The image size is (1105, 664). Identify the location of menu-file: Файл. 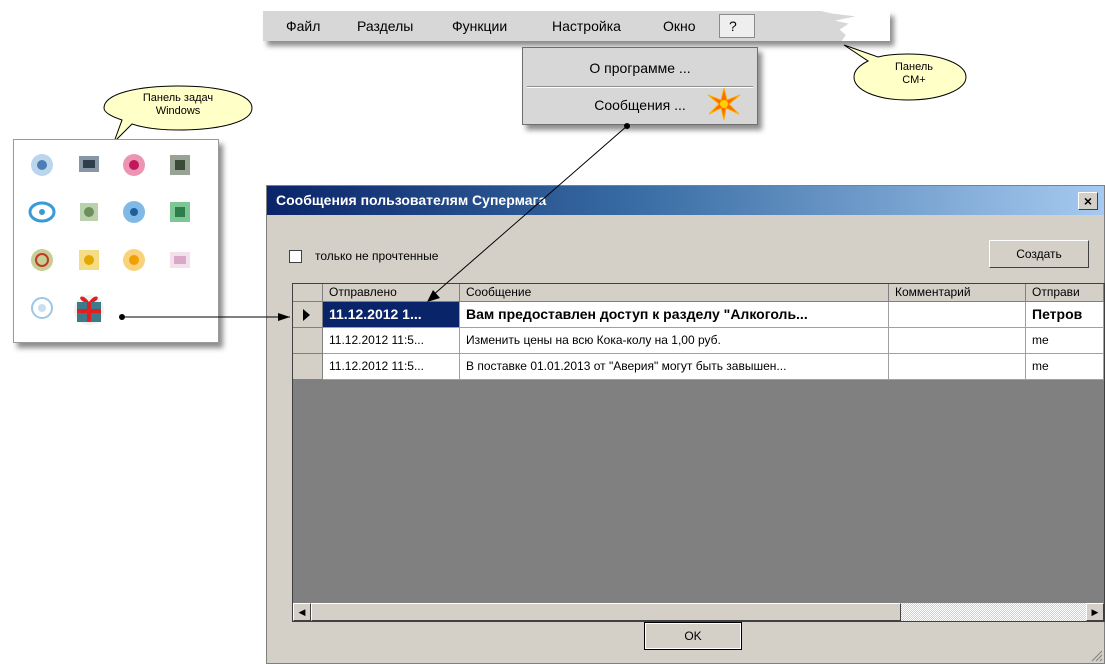
(303, 26).